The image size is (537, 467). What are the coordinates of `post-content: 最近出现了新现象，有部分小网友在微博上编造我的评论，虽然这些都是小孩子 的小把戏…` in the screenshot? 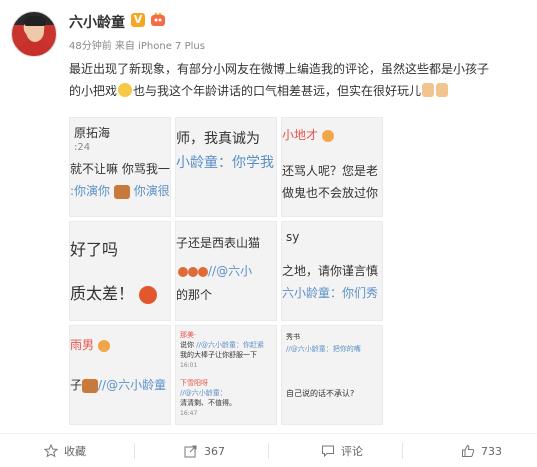 It's located at (297, 80).